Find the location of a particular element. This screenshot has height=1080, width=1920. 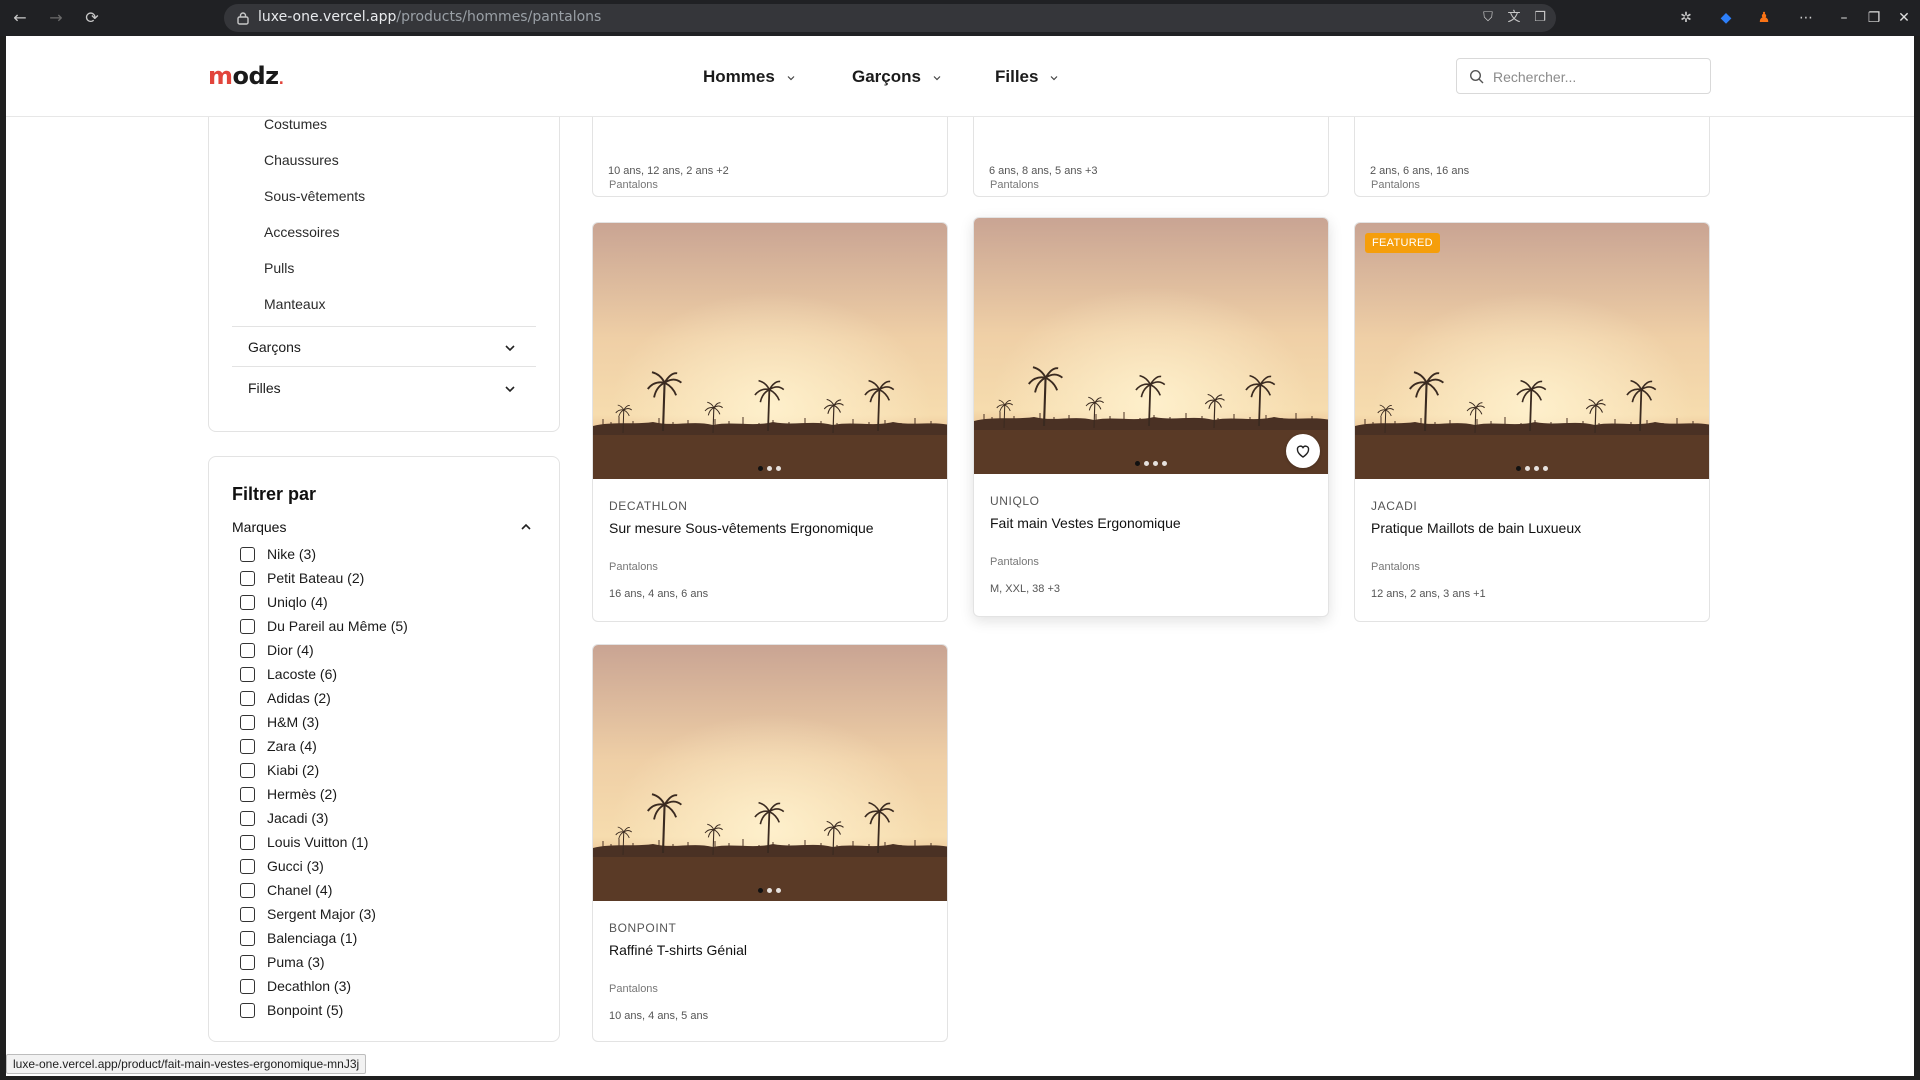

site-logo: modz. is located at coordinates (246, 76).